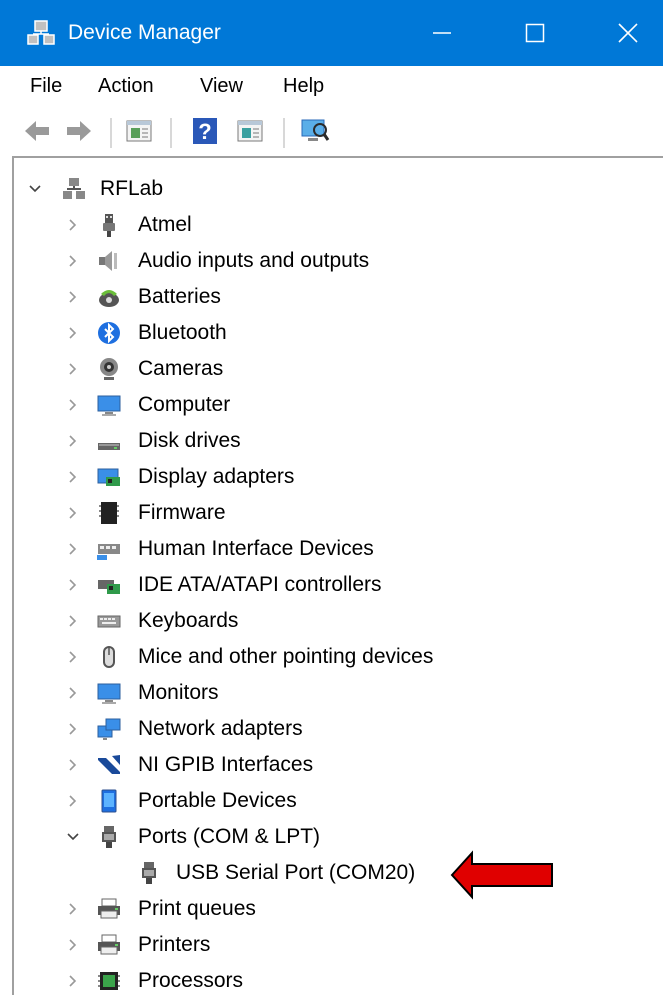 This screenshot has height=998, width=663. Describe the element at coordinates (254, 260) in the screenshot. I see `tree-node-label: Audio inputs and outputs` at that location.